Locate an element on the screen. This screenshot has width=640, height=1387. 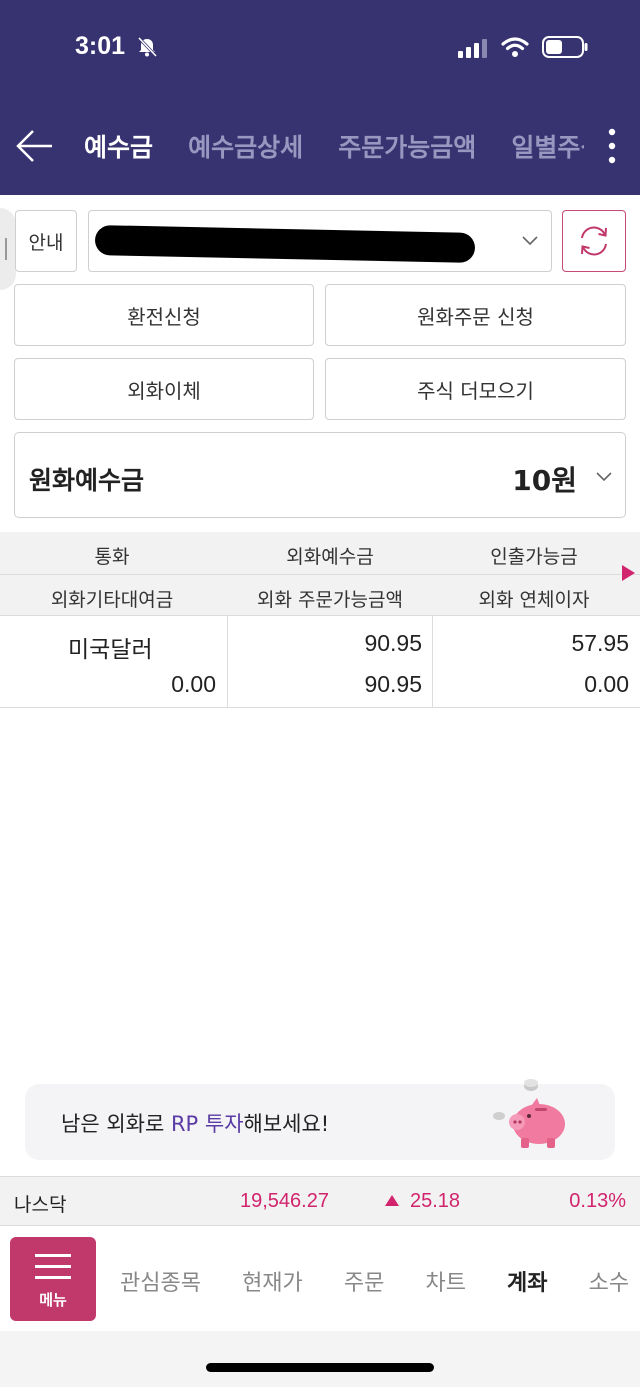
krw-deposit-selector: 원화예수금 10원 is located at coordinates (320, 475).